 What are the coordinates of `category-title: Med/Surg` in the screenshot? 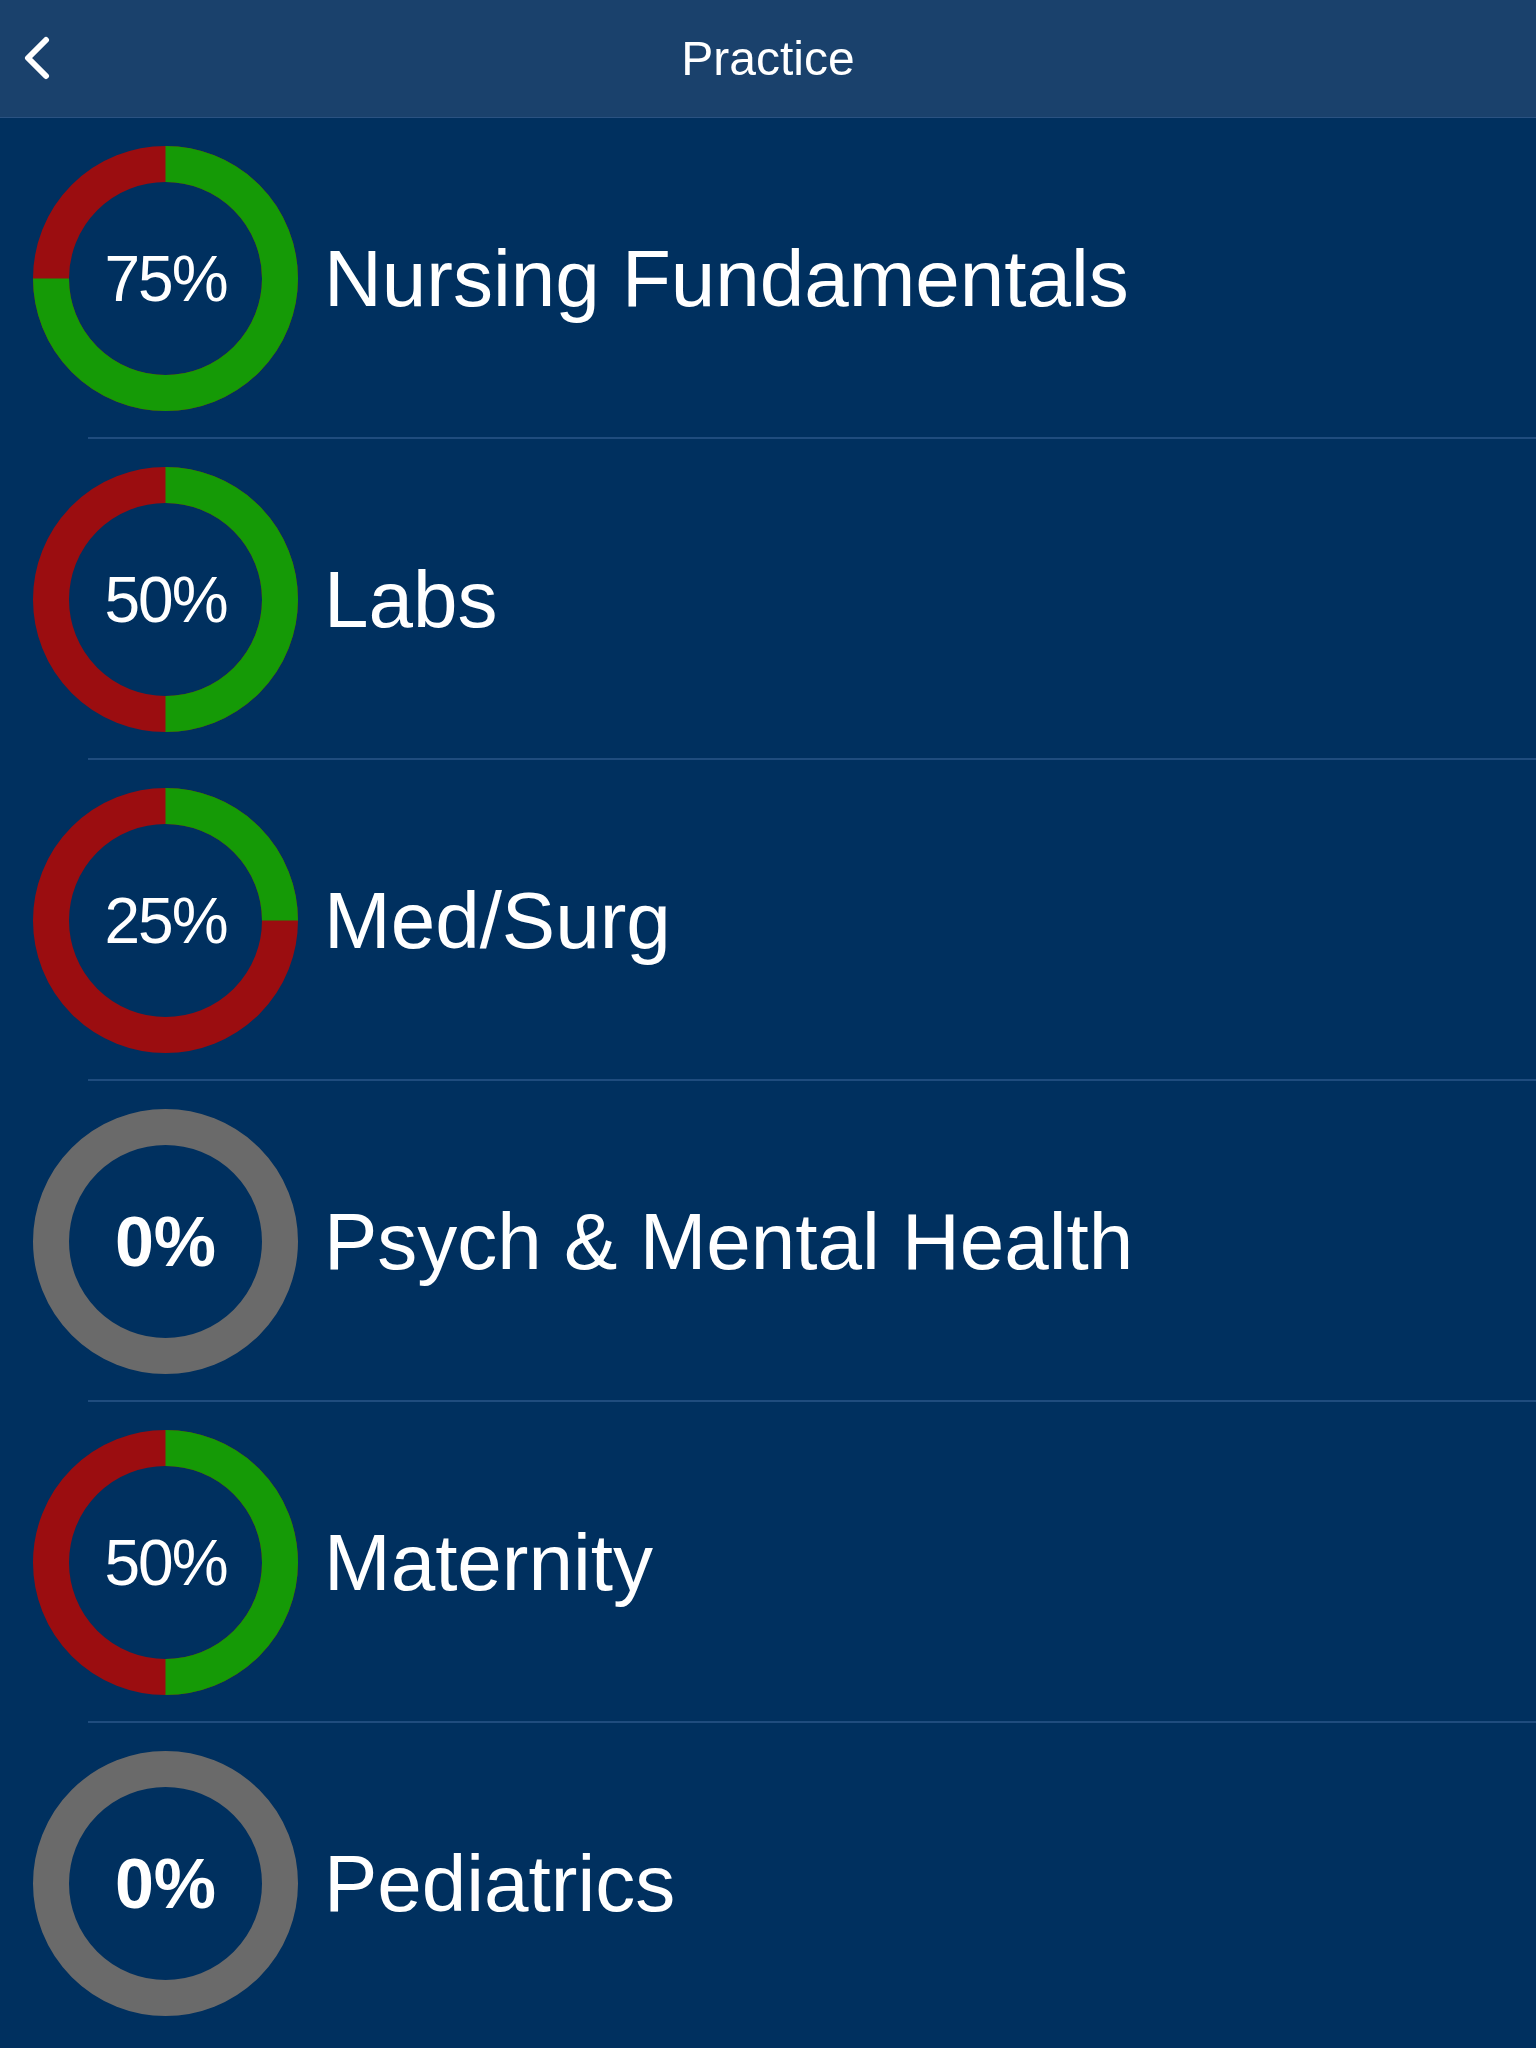 It's located at (497, 920).